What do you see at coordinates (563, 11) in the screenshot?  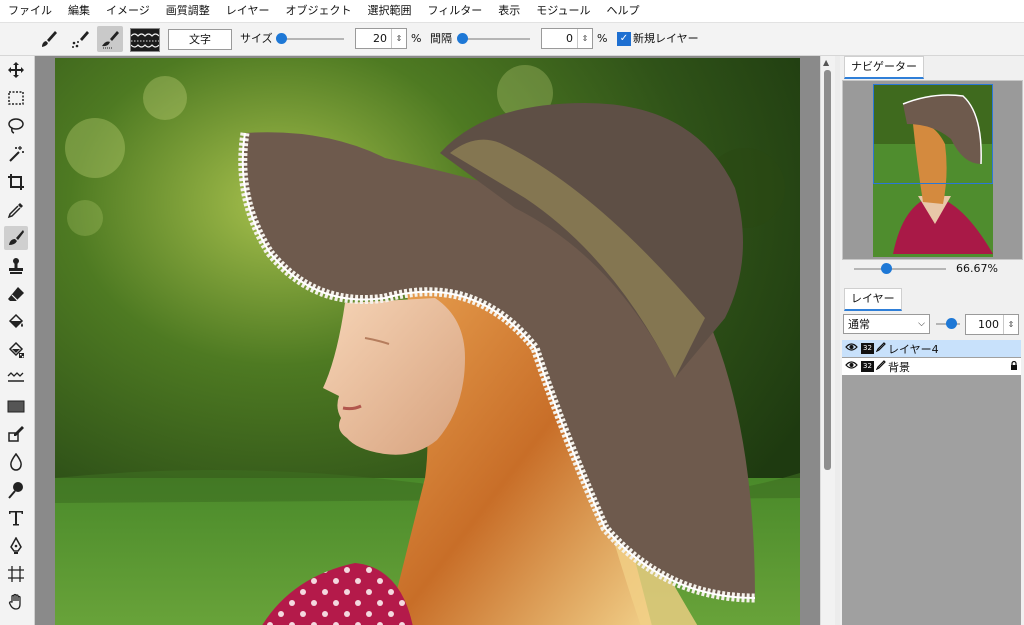 I see `menu-module: モジュール` at bounding box center [563, 11].